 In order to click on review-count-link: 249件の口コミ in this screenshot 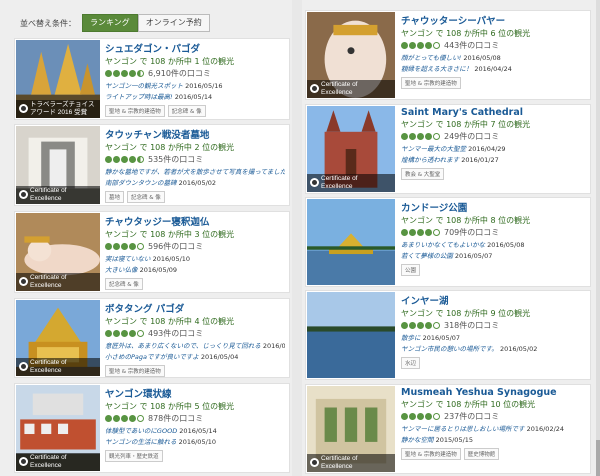, I will do `click(471, 136)`.